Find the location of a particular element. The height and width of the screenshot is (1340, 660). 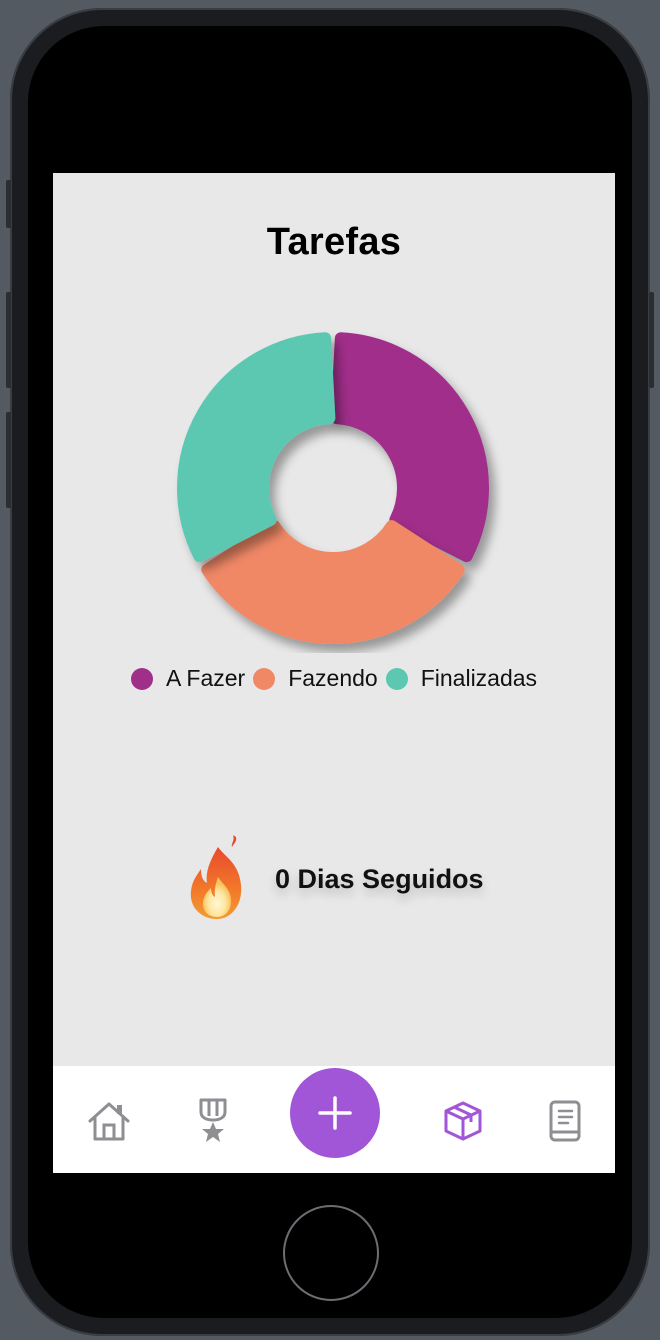

chart-segment-fazendo is located at coordinates (333, 582).